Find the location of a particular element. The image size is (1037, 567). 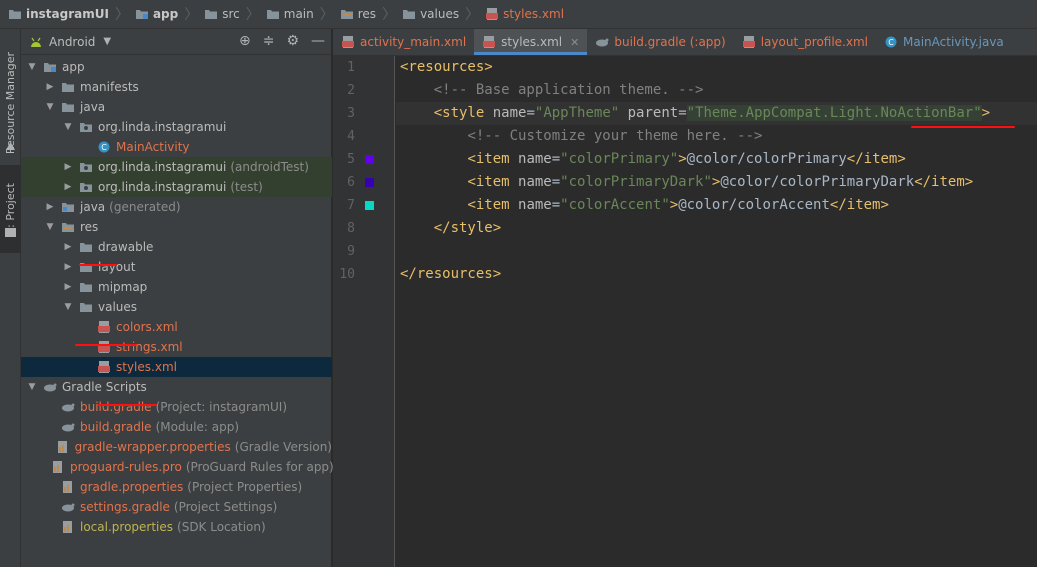

code-token: name is located at coordinates (535, 205).